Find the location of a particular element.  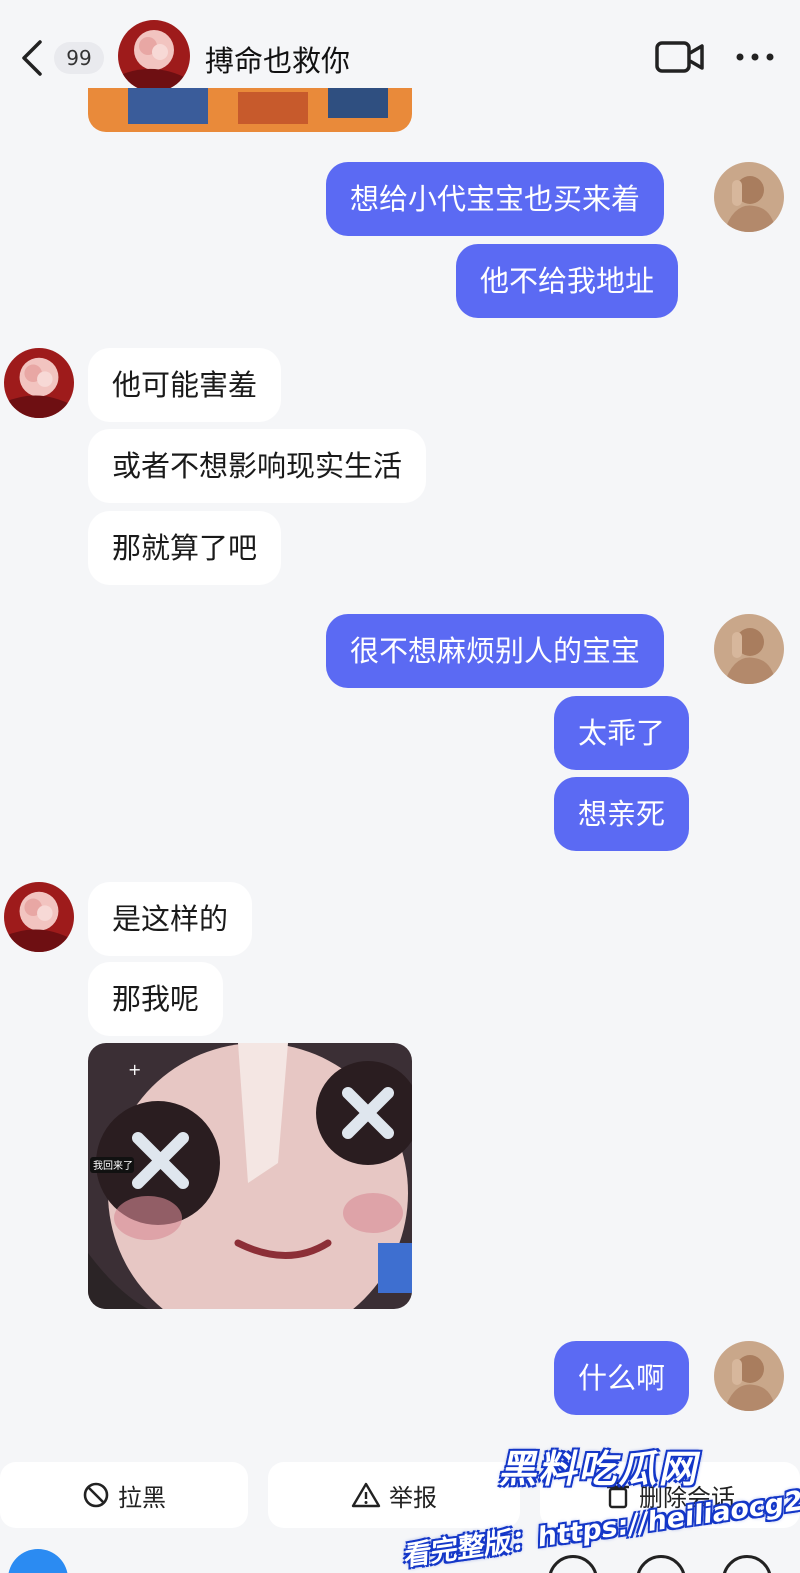

sticker-image-message: + 我回来了 is located at coordinates (250, 1176).